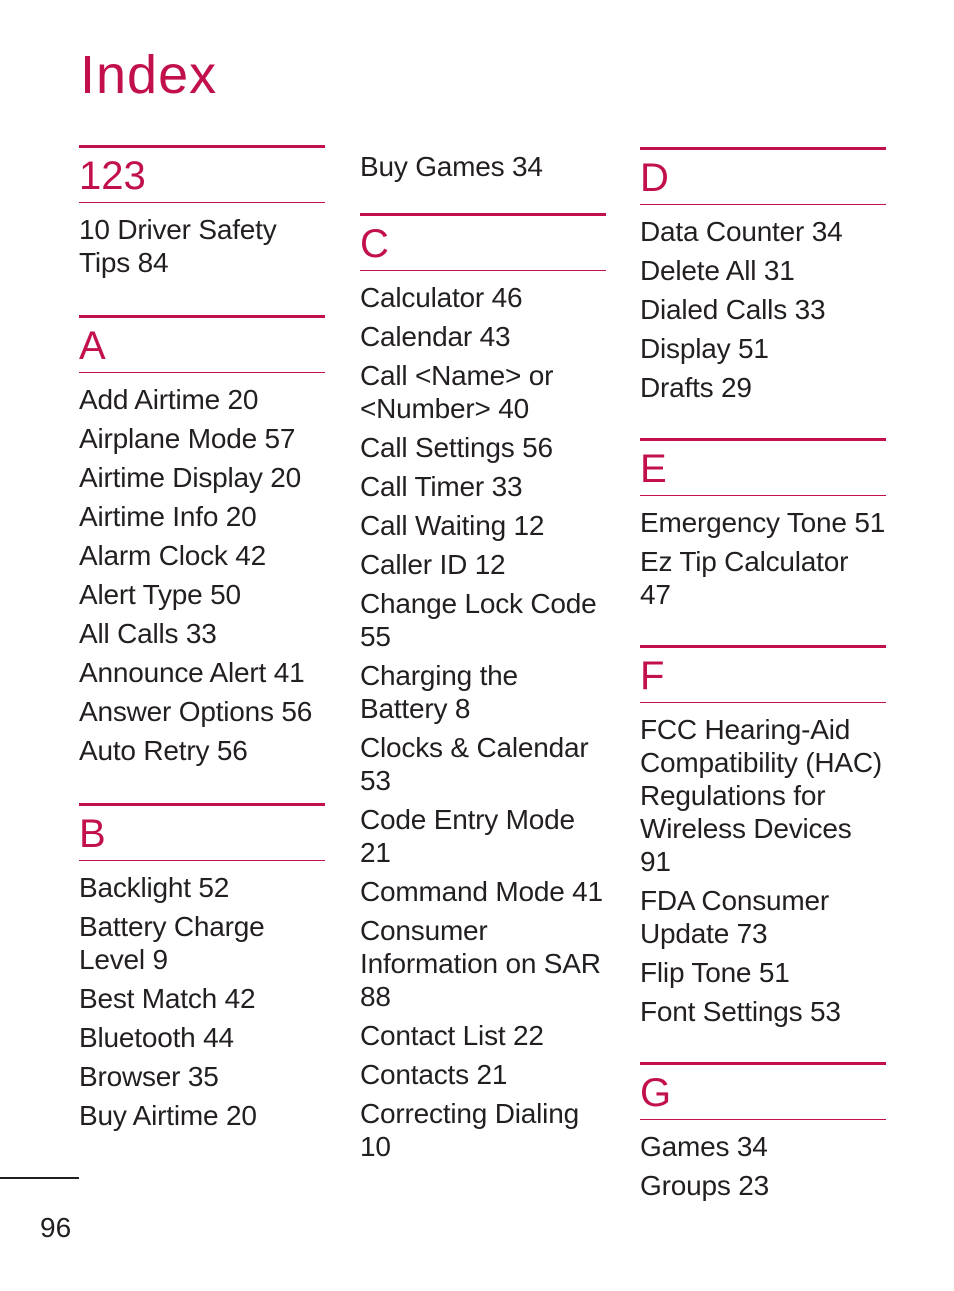 Image resolution: width=954 pixels, height=1291 pixels. I want to click on index-entry: Add Airtime 20, so click(169, 399).